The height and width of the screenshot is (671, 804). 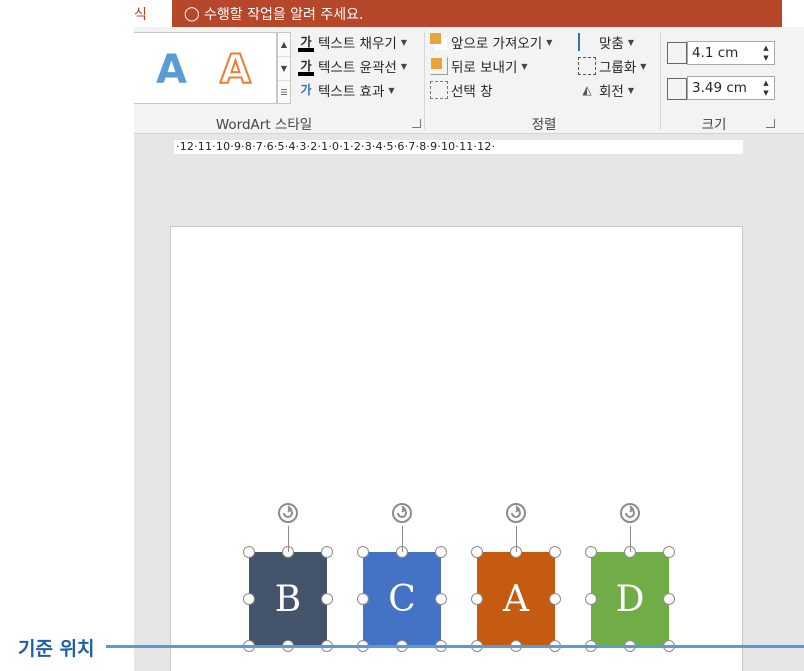 What do you see at coordinates (766, 88) in the screenshot?
I see `width-spinner-icon: ▲ ▼` at bounding box center [766, 88].